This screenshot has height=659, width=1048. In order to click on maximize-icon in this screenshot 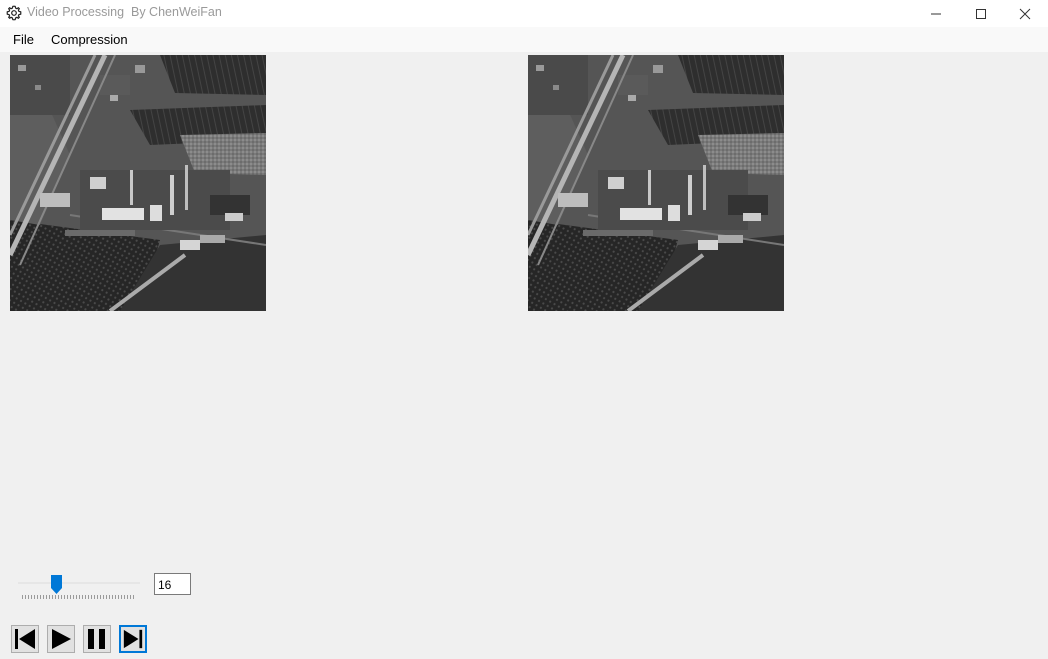, I will do `click(981, 14)`.